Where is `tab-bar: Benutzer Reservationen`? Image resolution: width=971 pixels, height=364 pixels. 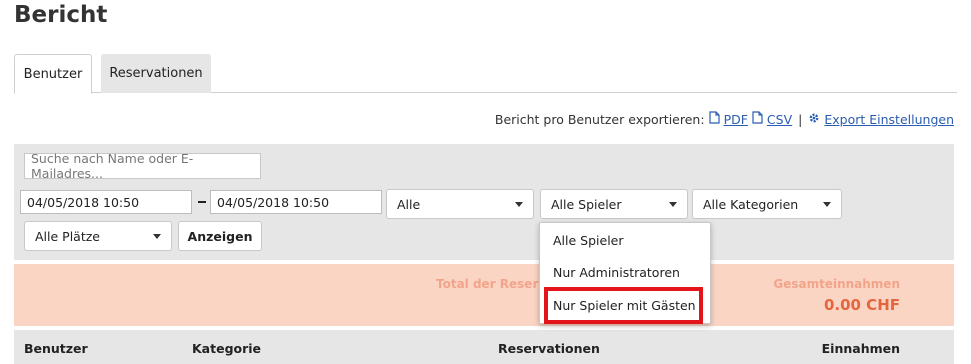 tab-bar: Benutzer Reservationen is located at coordinates (485, 74).